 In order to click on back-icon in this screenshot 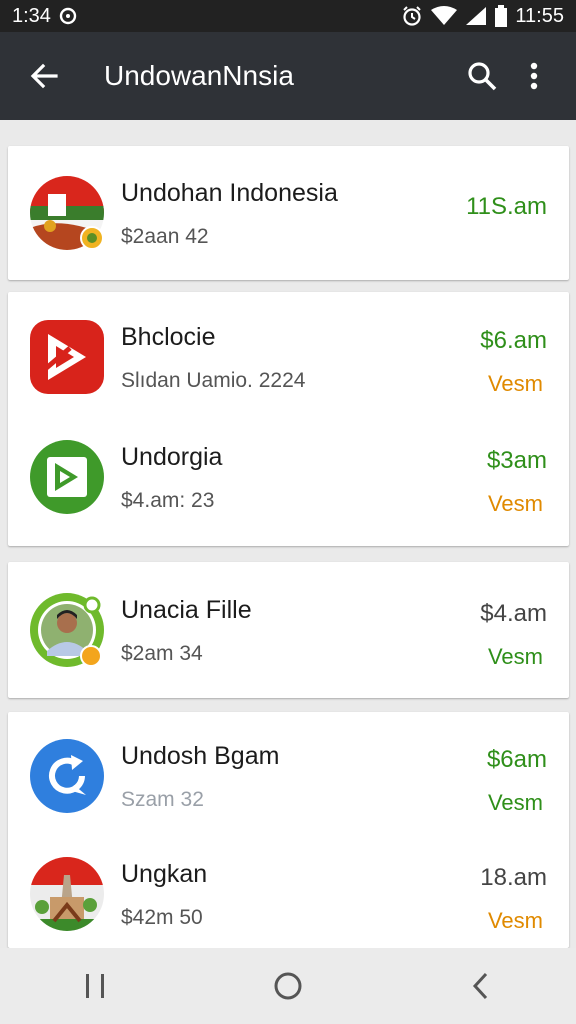, I will do `click(480, 986)`.